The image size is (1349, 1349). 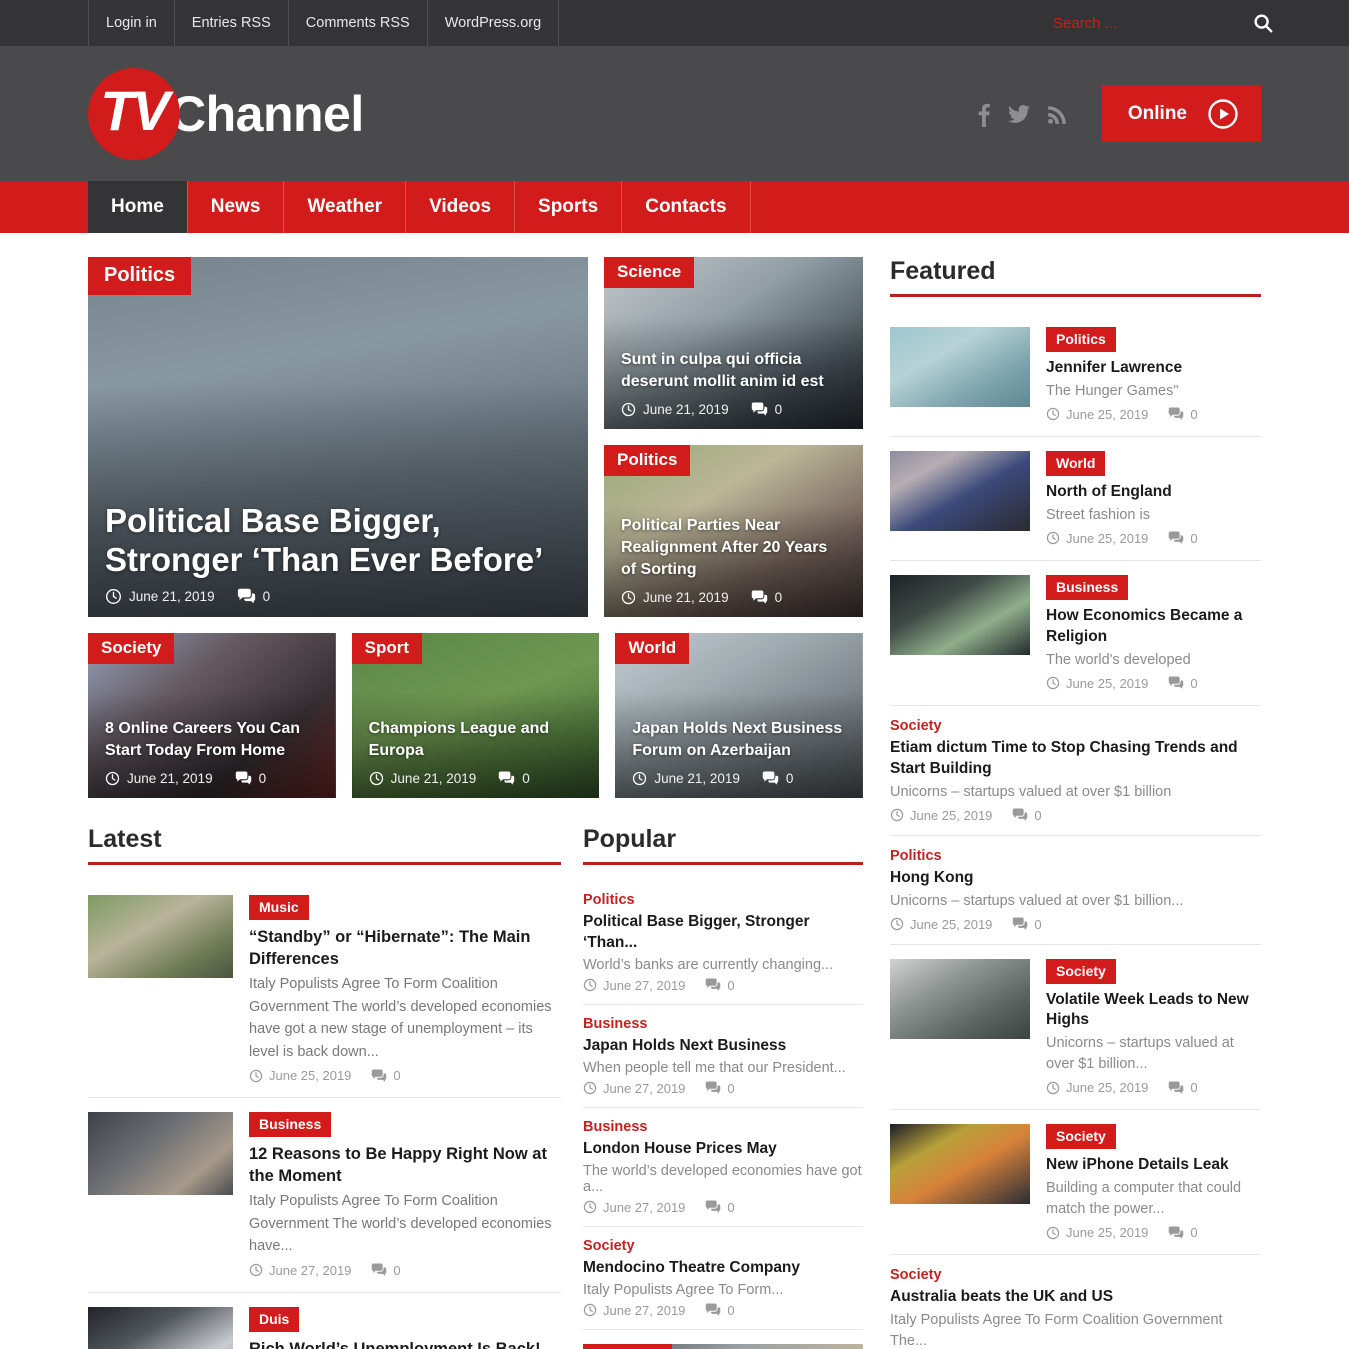 What do you see at coordinates (1153, 1165) in the screenshot?
I see `featured-item-title: New iPhone Details Leak` at bounding box center [1153, 1165].